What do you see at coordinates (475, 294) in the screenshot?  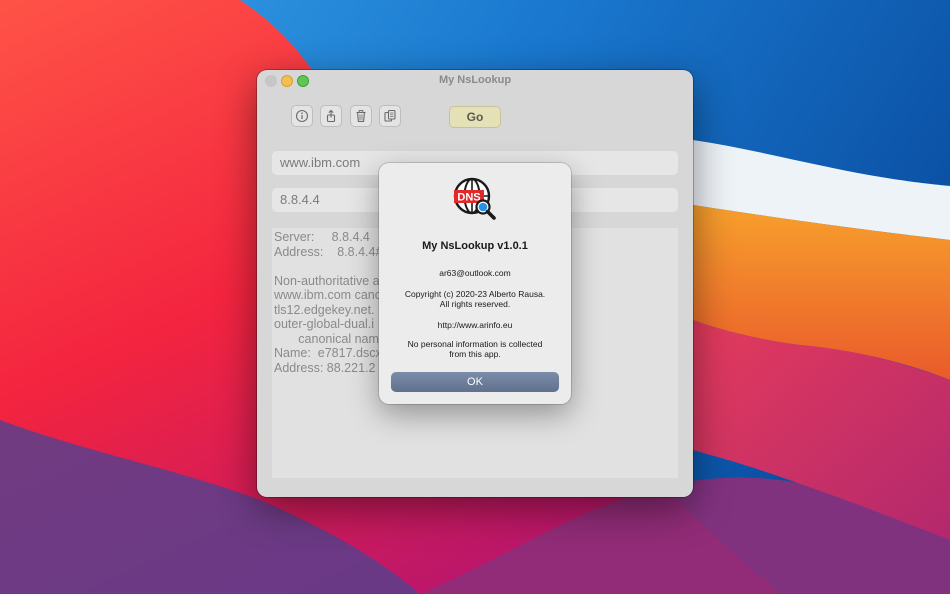 I see `copyright-line: Copyright (c) 2020-23 Alberto Rausa.` at bounding box center [475, 294].